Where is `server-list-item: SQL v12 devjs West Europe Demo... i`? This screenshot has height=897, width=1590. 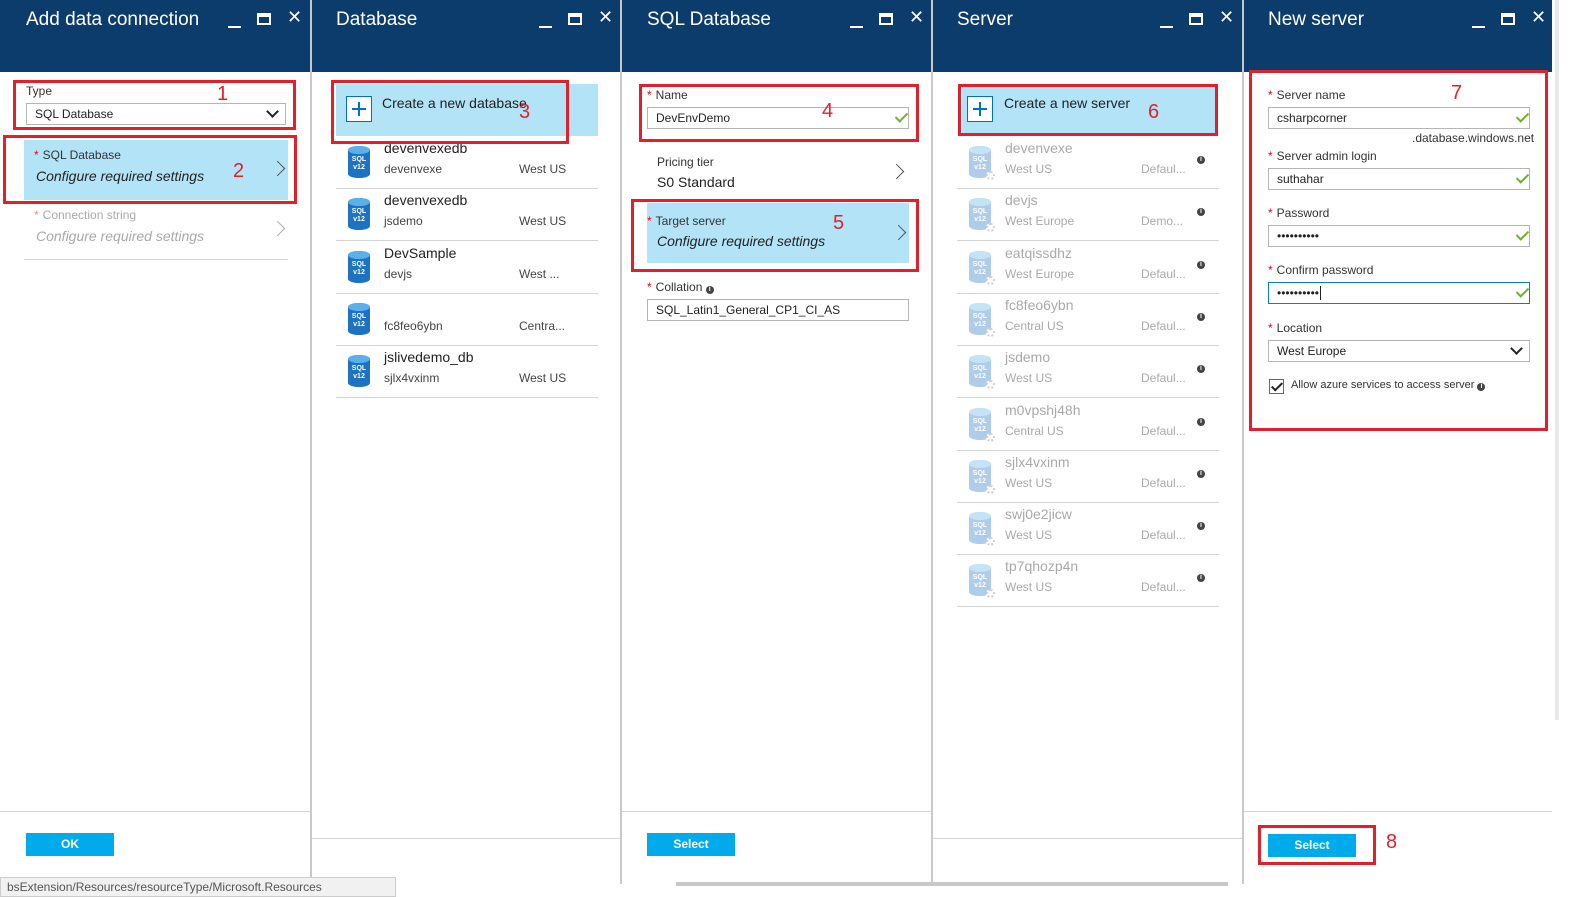
server-list-item: SQL v12 devjs West Europe Demo... i is located at coordinates (1088, 215).